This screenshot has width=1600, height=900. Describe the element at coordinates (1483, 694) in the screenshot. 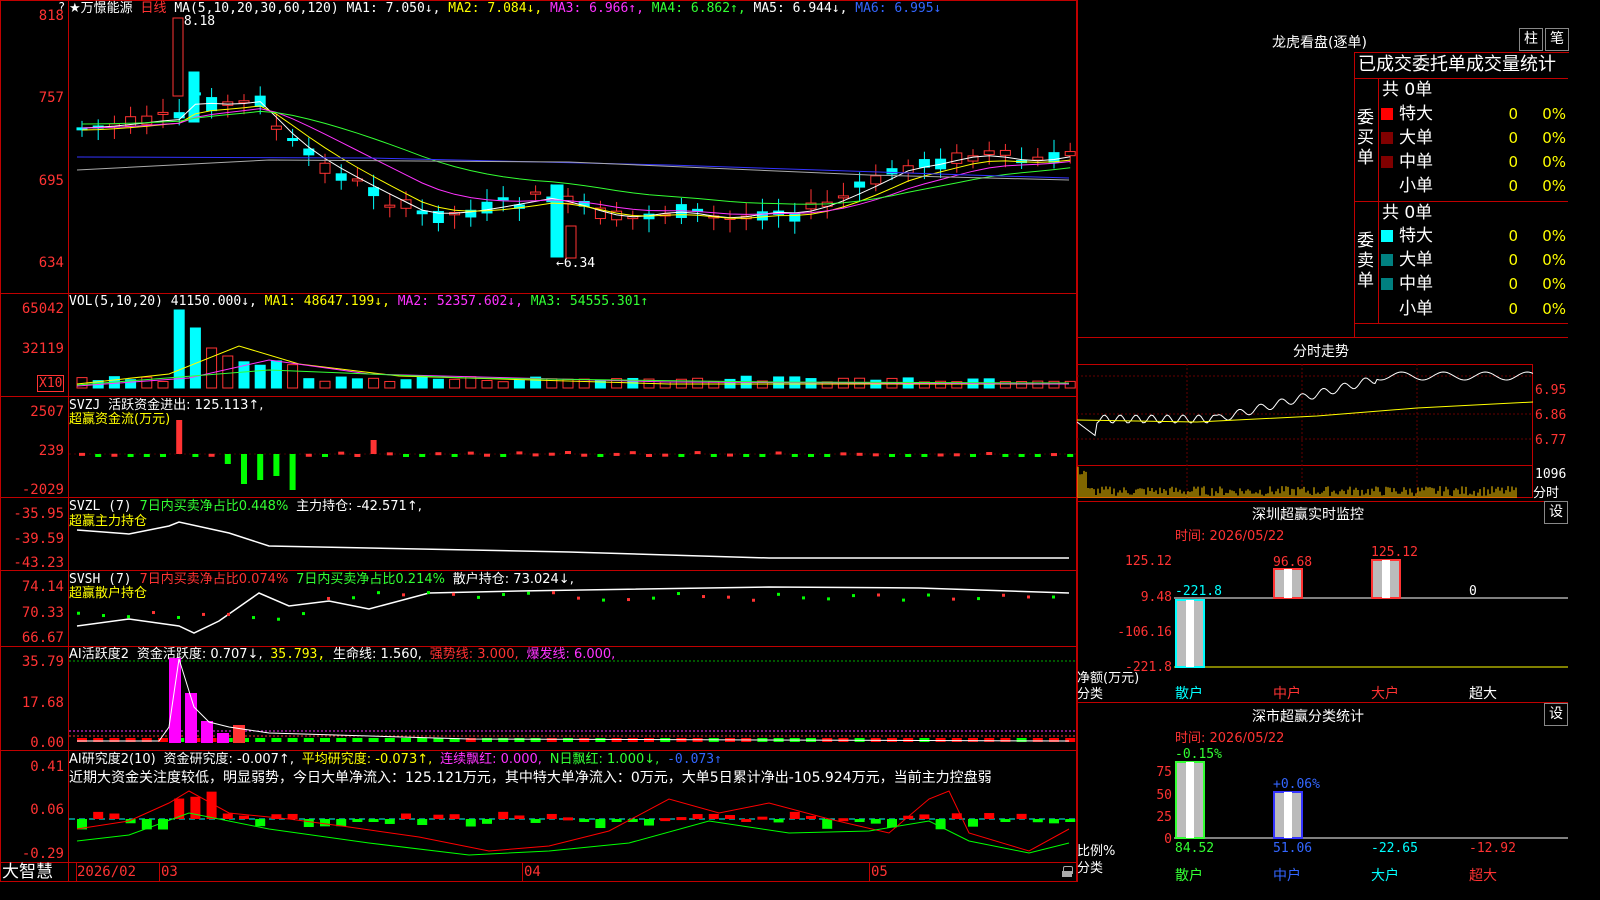

I see `sz-category: 超大` at that location.